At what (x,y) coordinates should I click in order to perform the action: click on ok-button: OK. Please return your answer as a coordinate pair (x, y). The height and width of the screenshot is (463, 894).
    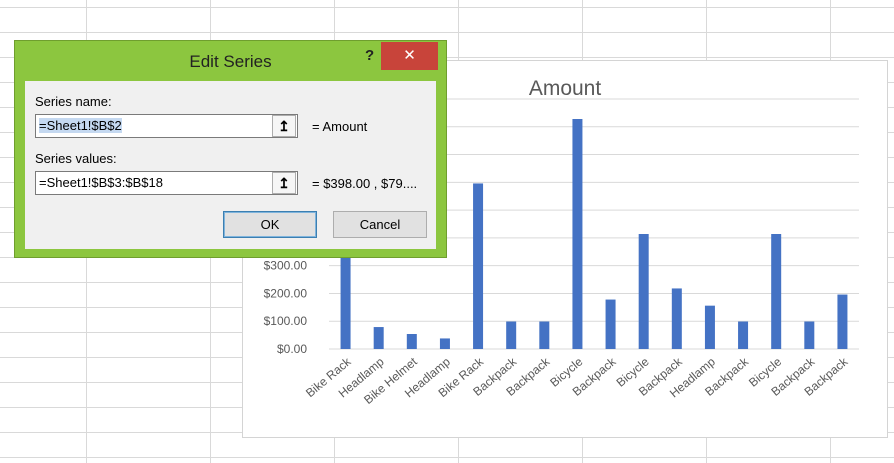
    Looking at the image, I should click on (270, 224).